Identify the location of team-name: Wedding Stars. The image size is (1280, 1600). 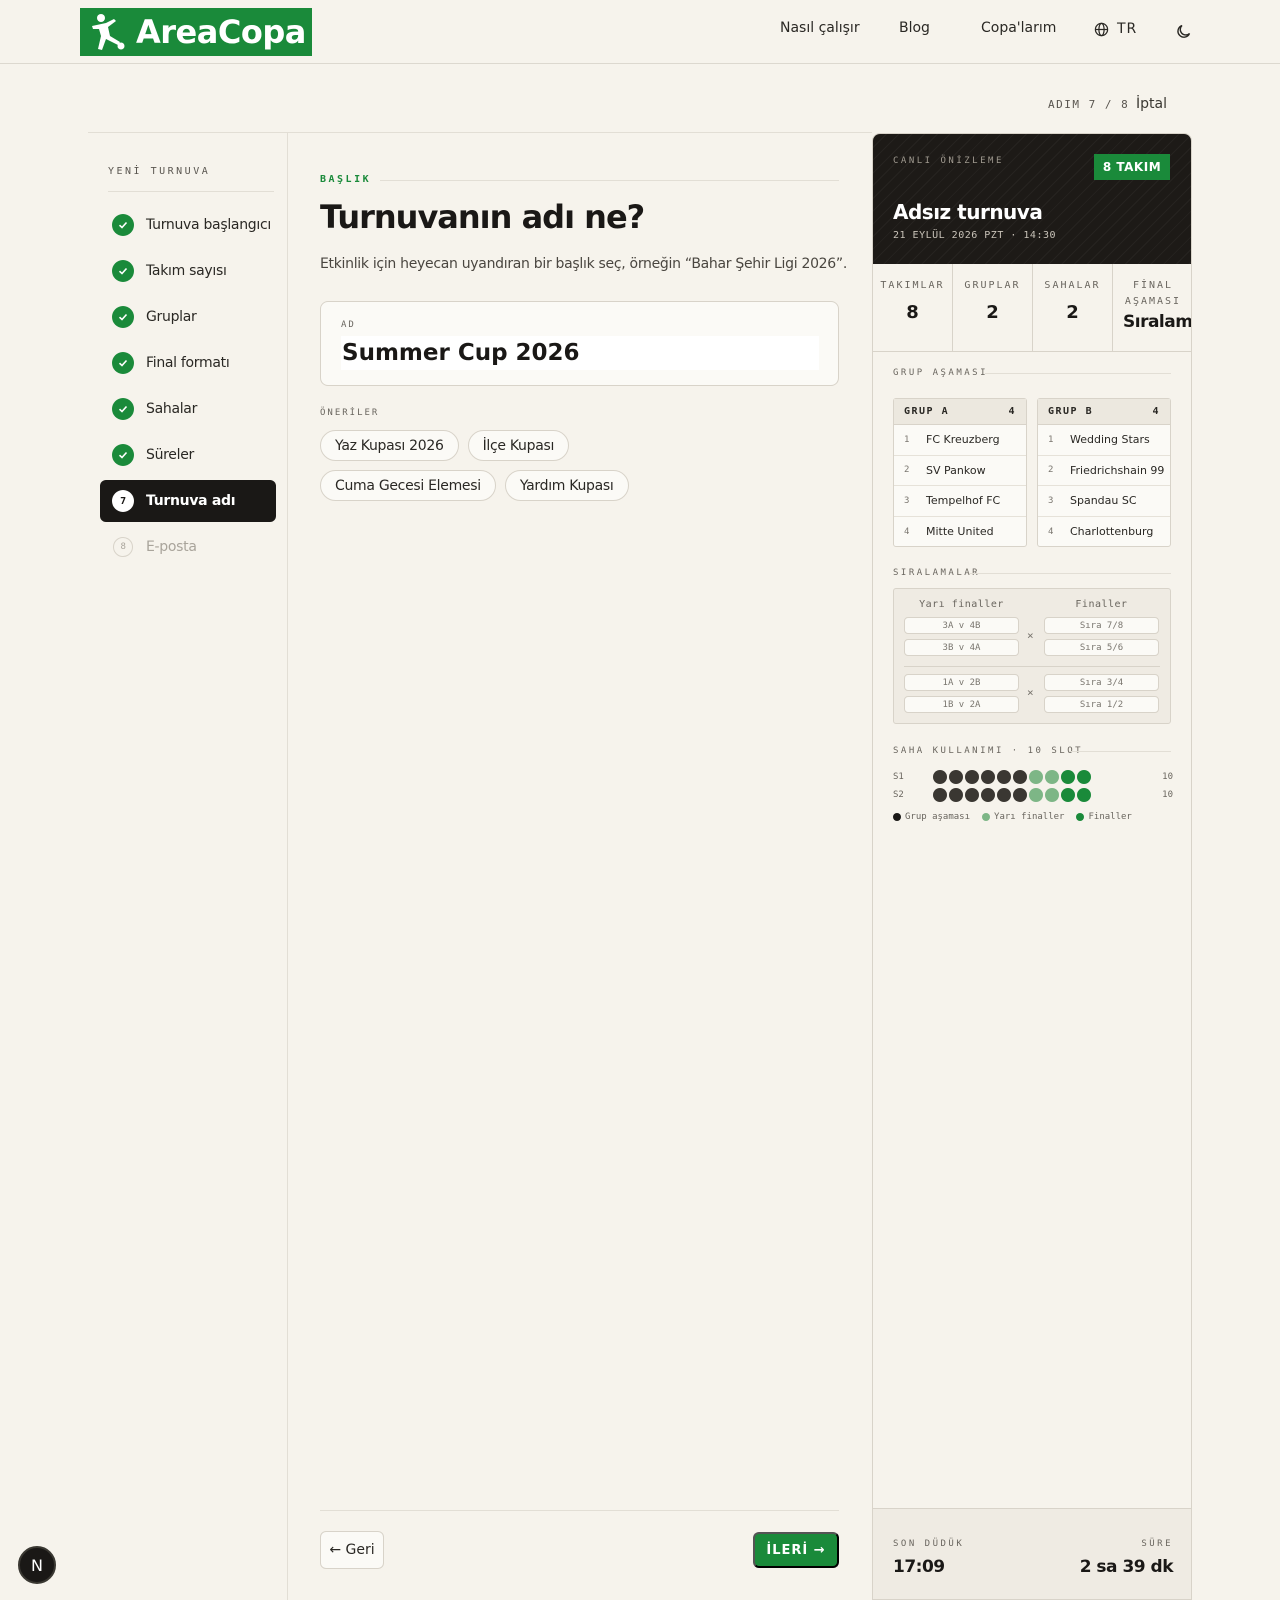
(1110, 440).